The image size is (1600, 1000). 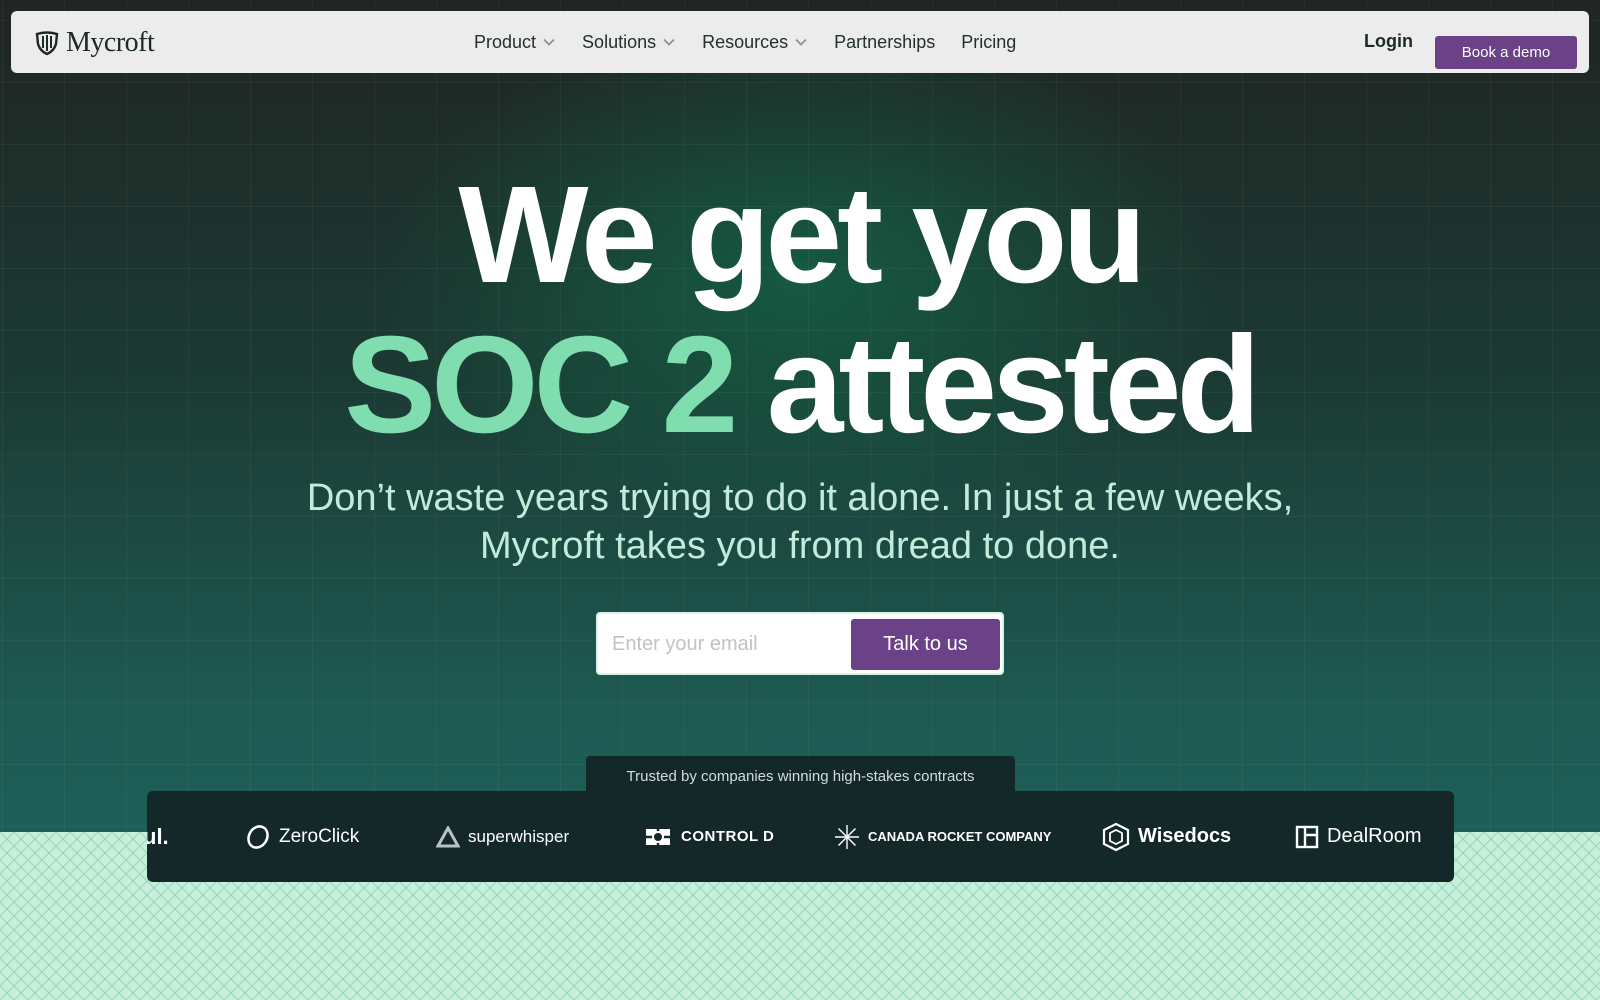 I want to click on login-link: Login, so click(x=1388, y=41).